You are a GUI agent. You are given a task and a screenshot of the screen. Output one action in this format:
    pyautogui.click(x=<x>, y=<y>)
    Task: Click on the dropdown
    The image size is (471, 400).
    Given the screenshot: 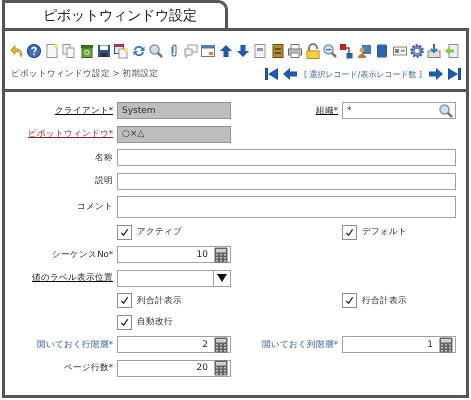 What is the action you would take?
    pyautogui.click(x=174, y=278)
    